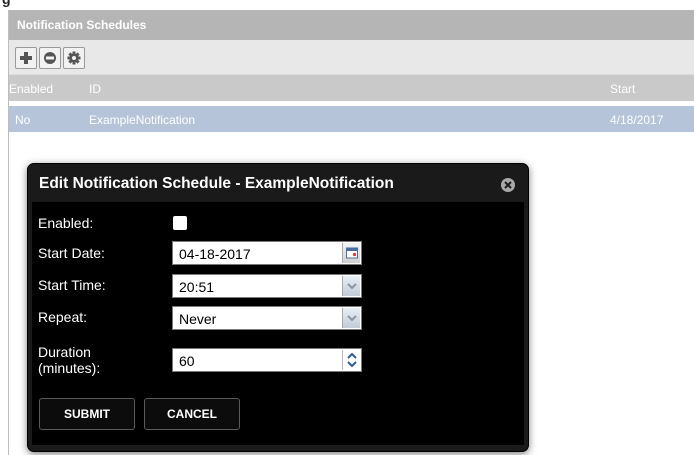 The height and width of the screenshot is (455, 694). I want to click on partial-heading: g, so click(347, 5).